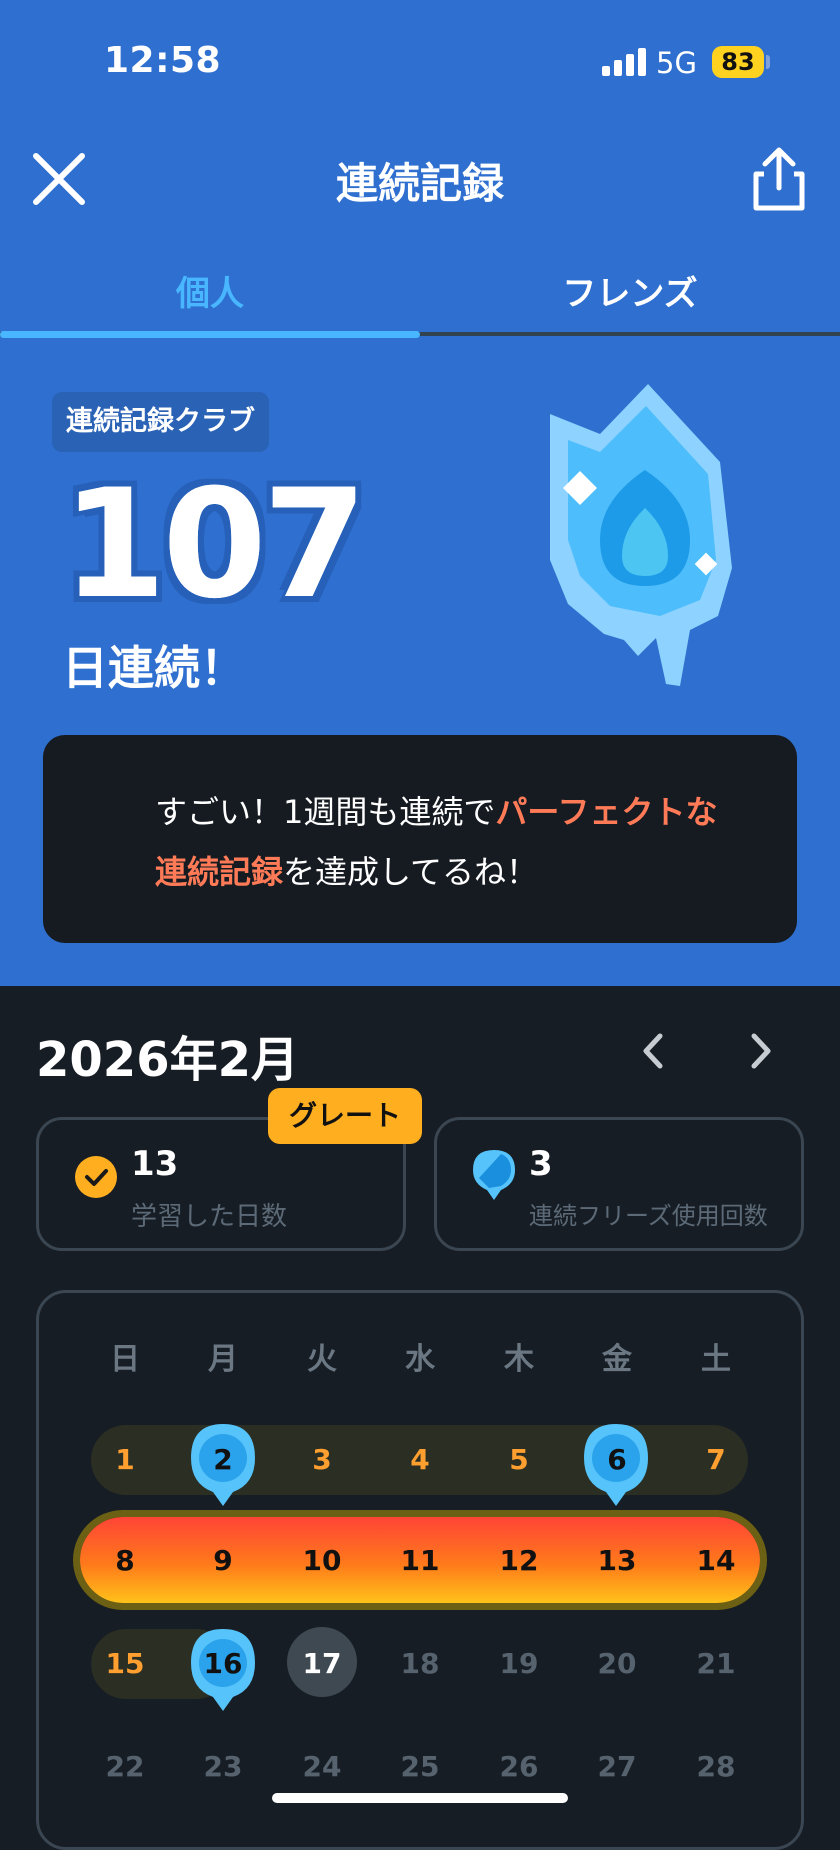 This screenshot has width=840, height=1850. I want to click on calendar-day: 8, so click(125, 1561).